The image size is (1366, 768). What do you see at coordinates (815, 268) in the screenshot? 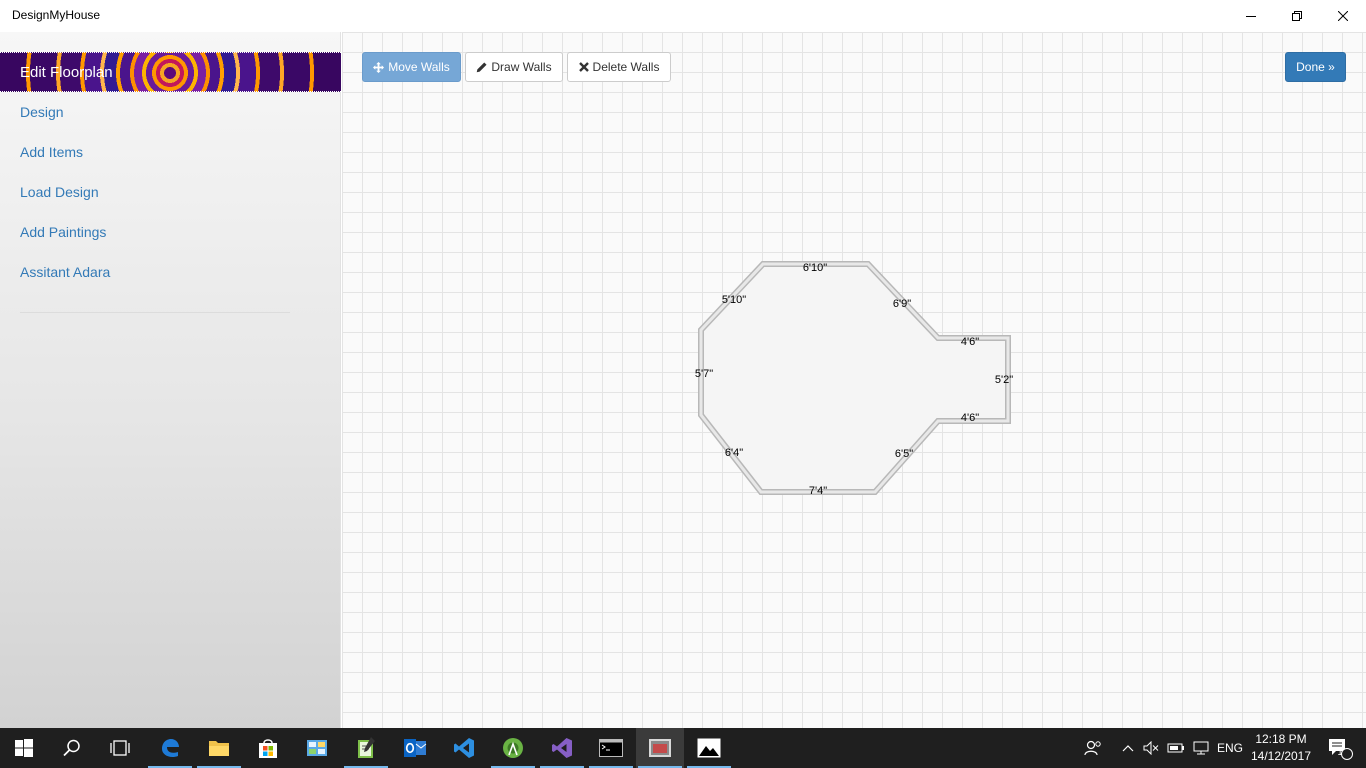
I see `wall-length-label: 6'10"` at bounding box center [815, 268].